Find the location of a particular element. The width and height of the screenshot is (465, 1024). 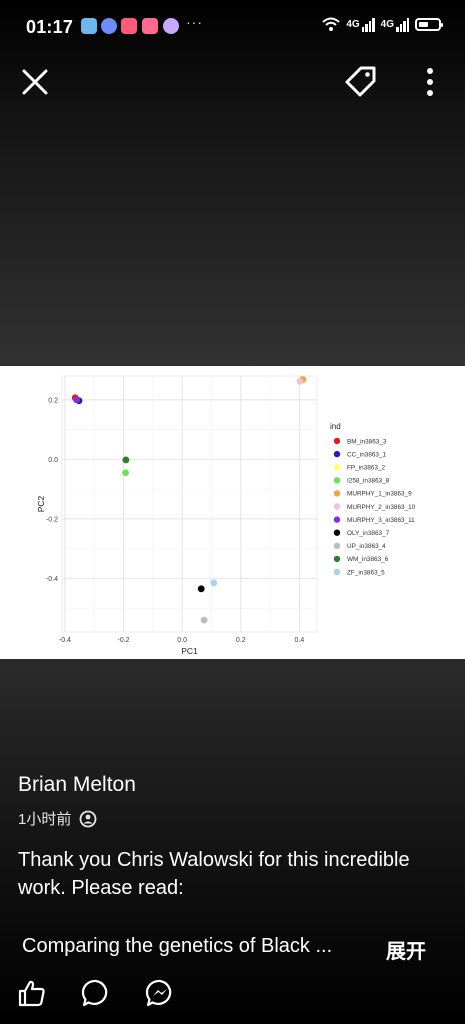

more-options-button is located at coordinates (430, 82).